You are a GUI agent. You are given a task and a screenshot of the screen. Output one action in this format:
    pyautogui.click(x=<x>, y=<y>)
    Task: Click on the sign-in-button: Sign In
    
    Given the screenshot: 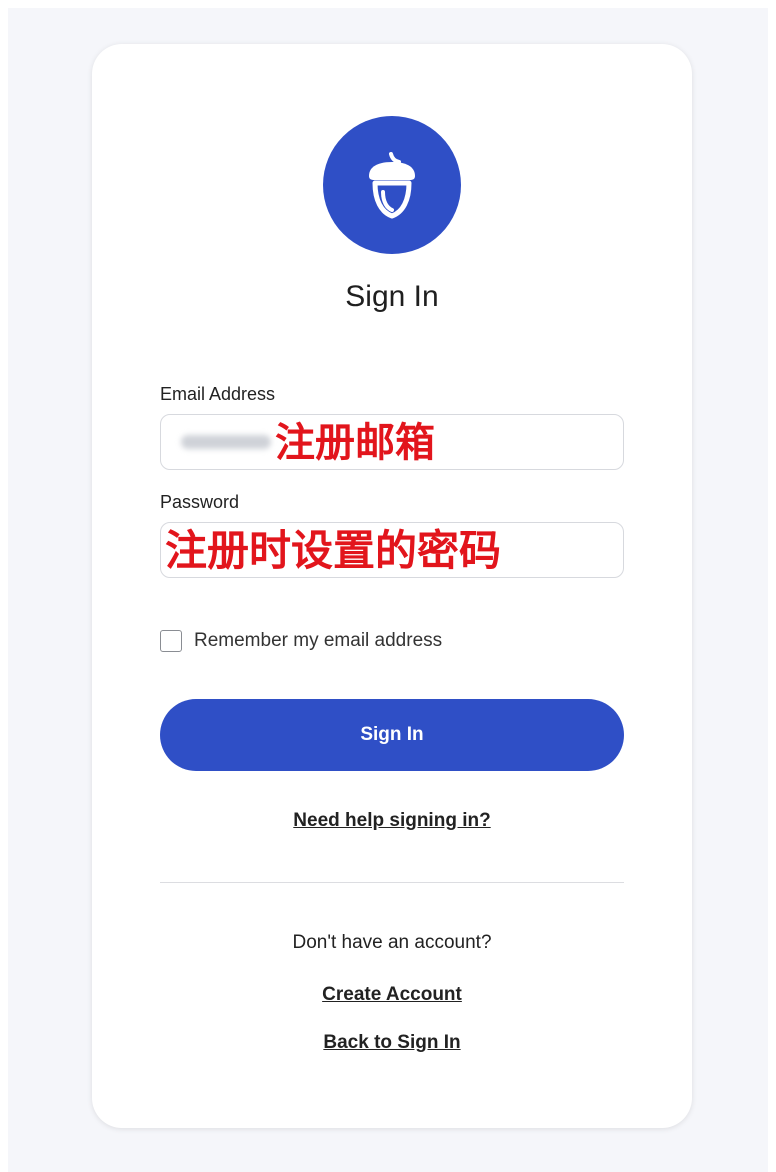 What is the action you would take?
    pyautogui.click(x=392, y=735)
    